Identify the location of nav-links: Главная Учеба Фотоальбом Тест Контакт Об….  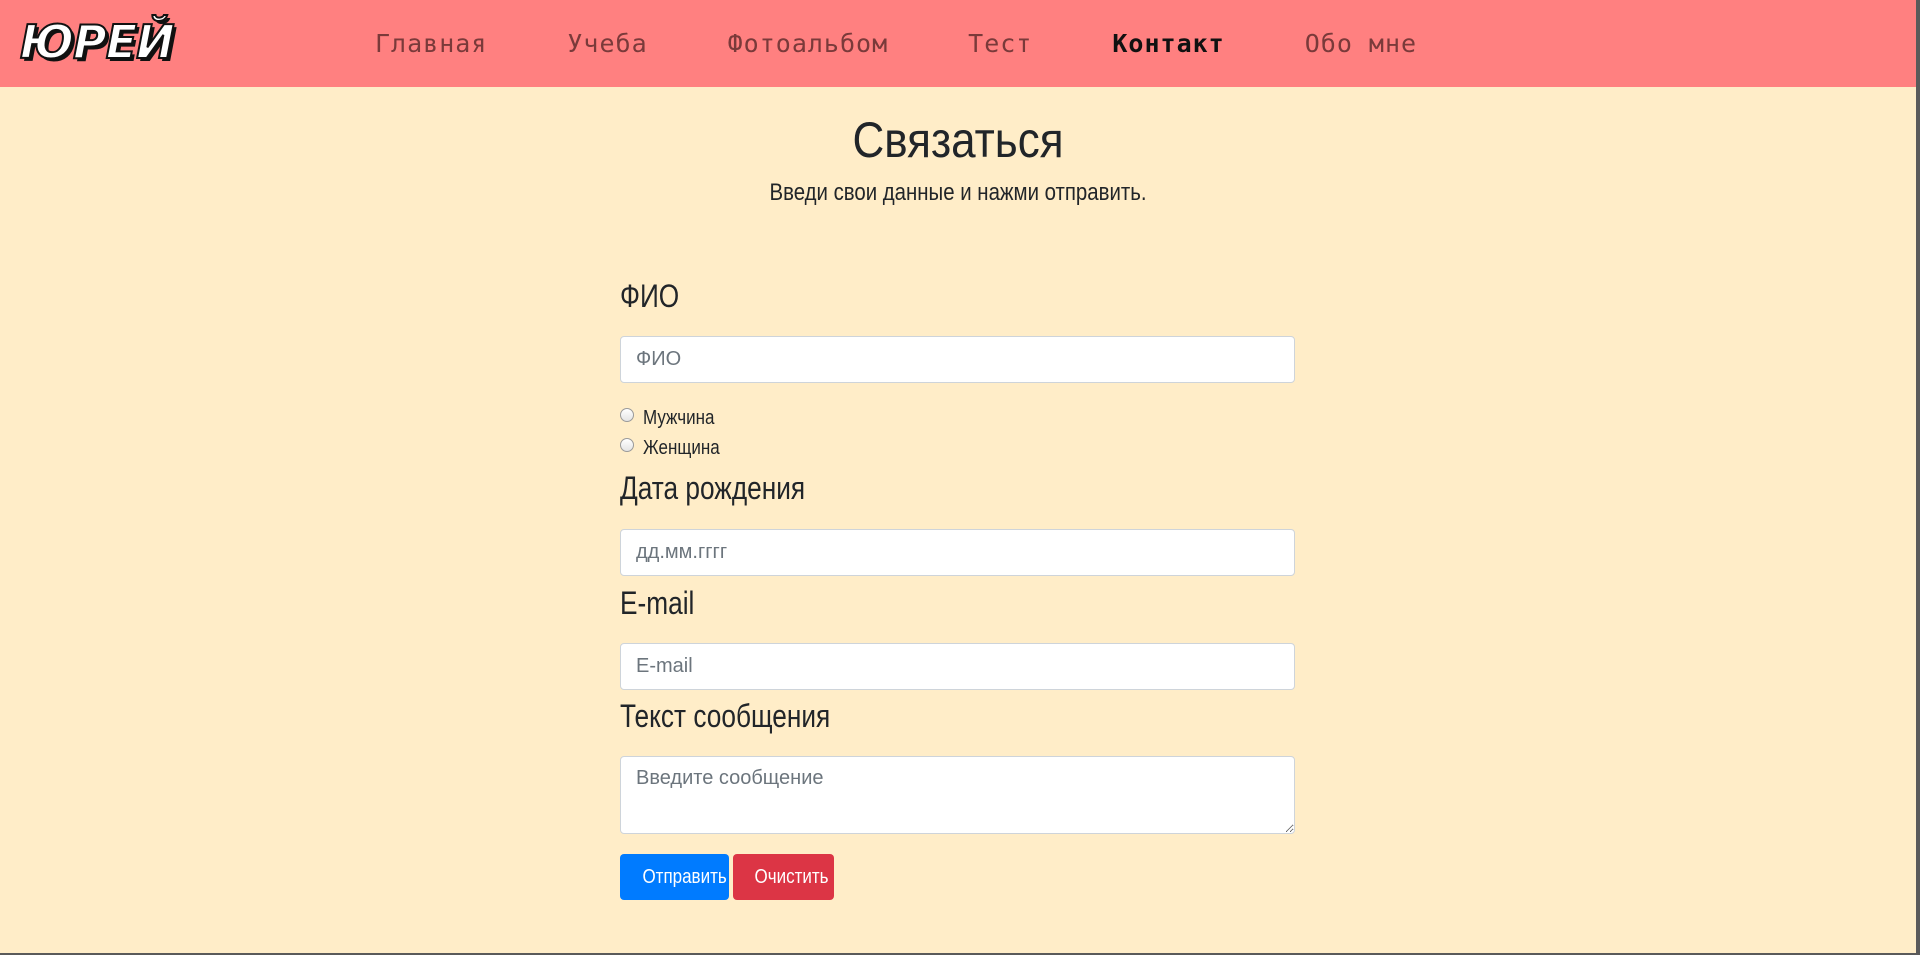
(936, 43).